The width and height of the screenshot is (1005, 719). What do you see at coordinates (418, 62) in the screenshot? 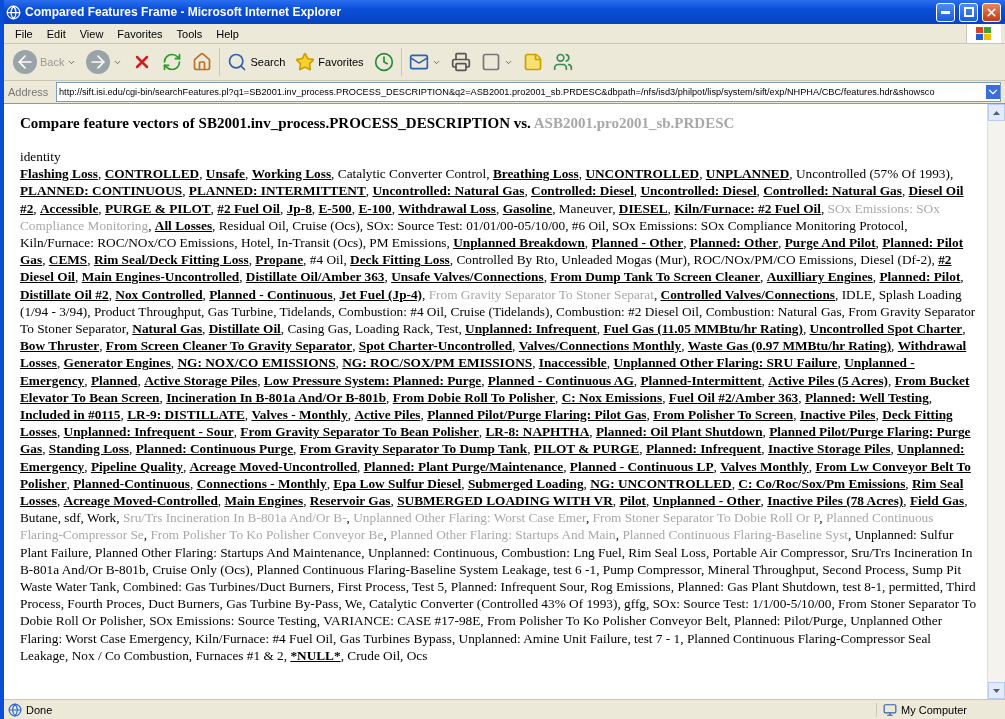
I see `mail-icon` at bounding box center [418, 62].